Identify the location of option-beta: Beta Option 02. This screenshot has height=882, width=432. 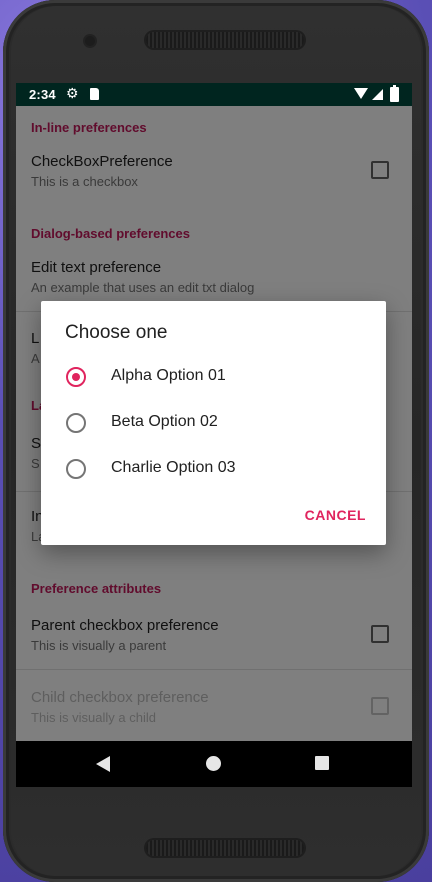
(213, 423).